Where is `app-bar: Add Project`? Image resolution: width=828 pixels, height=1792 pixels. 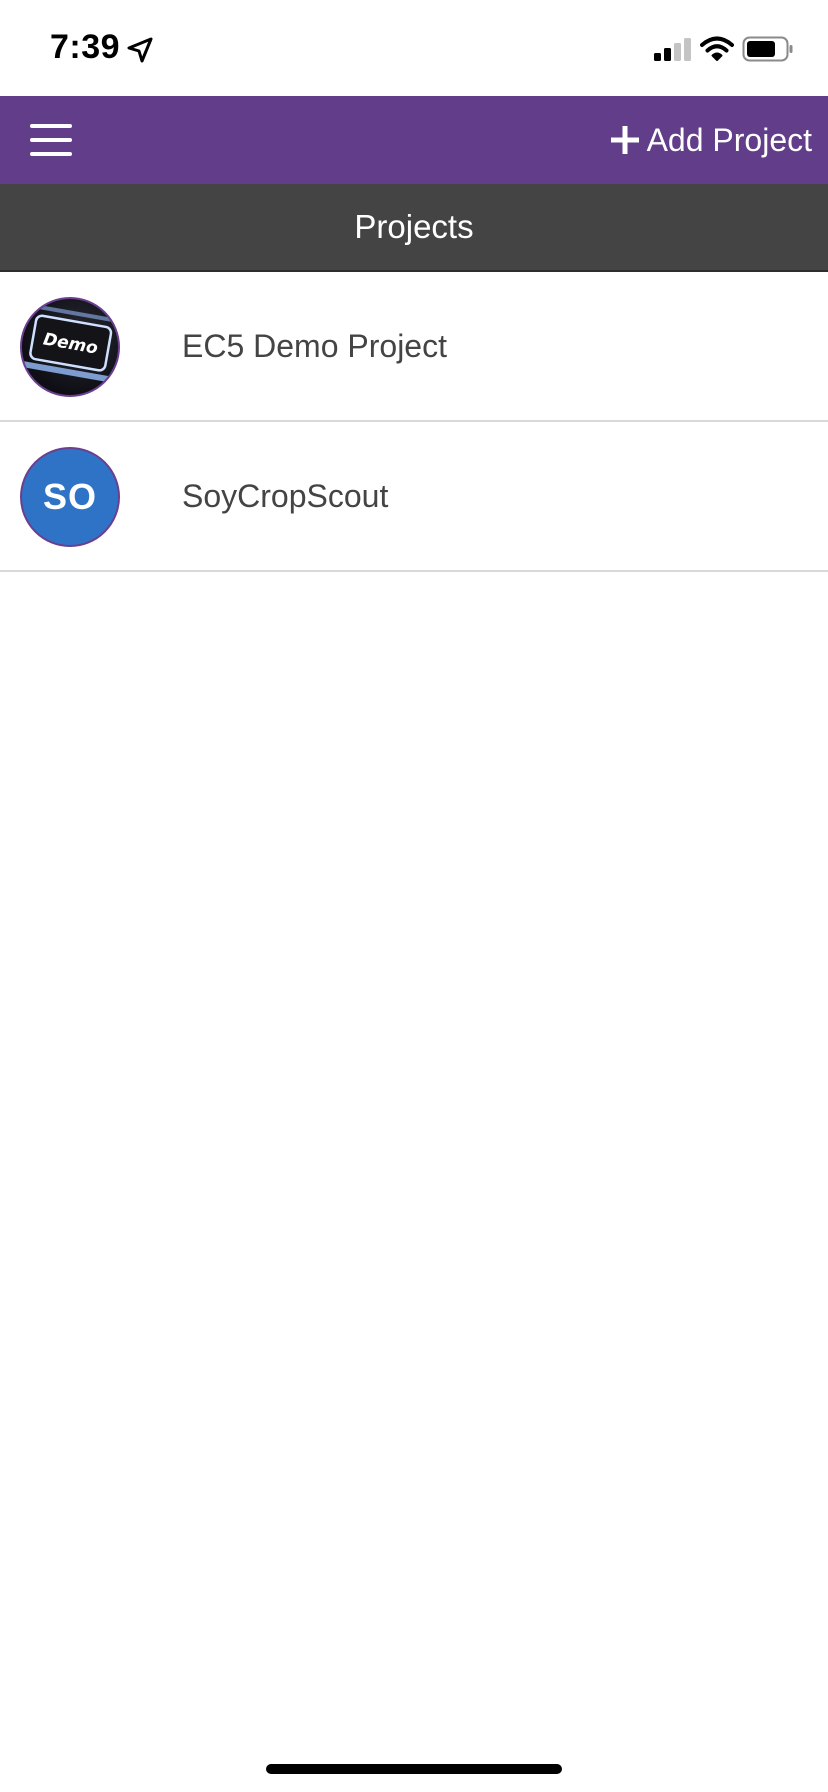
app-bar: Add Project is located at coordinates (414, 140).